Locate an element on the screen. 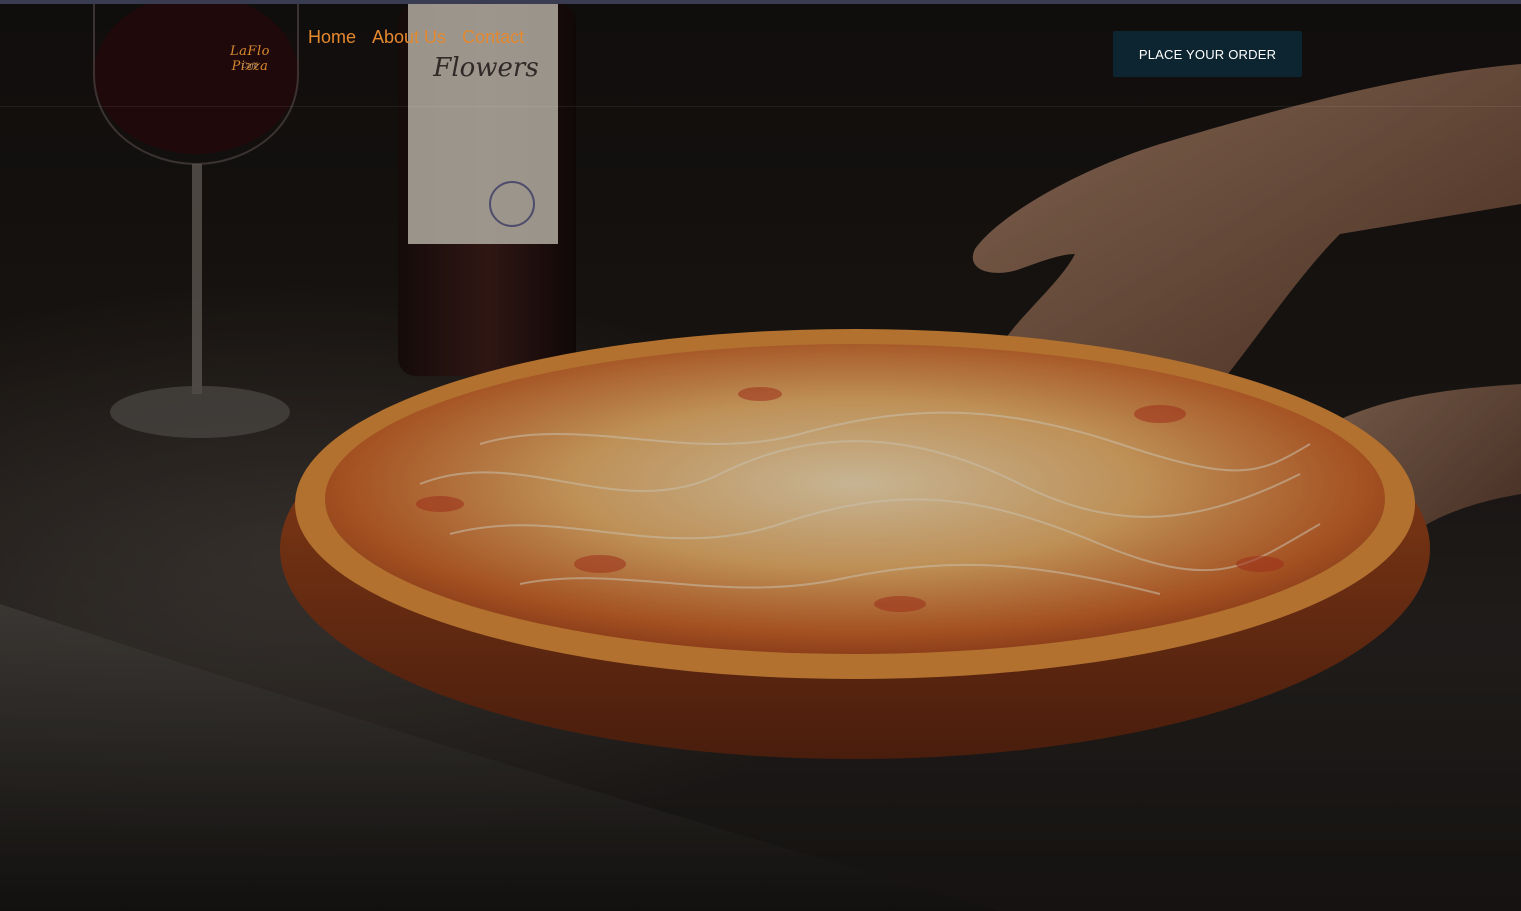 This screenshot has width=1521, height=911. nav-link-contact: Contact is located at coordinates (493, 37).